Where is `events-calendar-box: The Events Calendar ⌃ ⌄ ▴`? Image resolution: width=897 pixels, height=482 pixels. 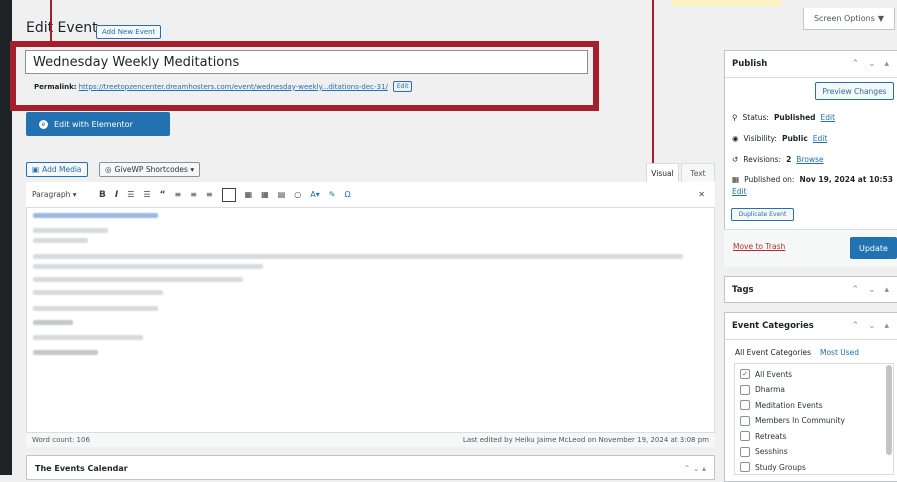 events-calendar-box: The Events Calendar ⌃ ⌄ ▴ is located at coordinates (370, 467).